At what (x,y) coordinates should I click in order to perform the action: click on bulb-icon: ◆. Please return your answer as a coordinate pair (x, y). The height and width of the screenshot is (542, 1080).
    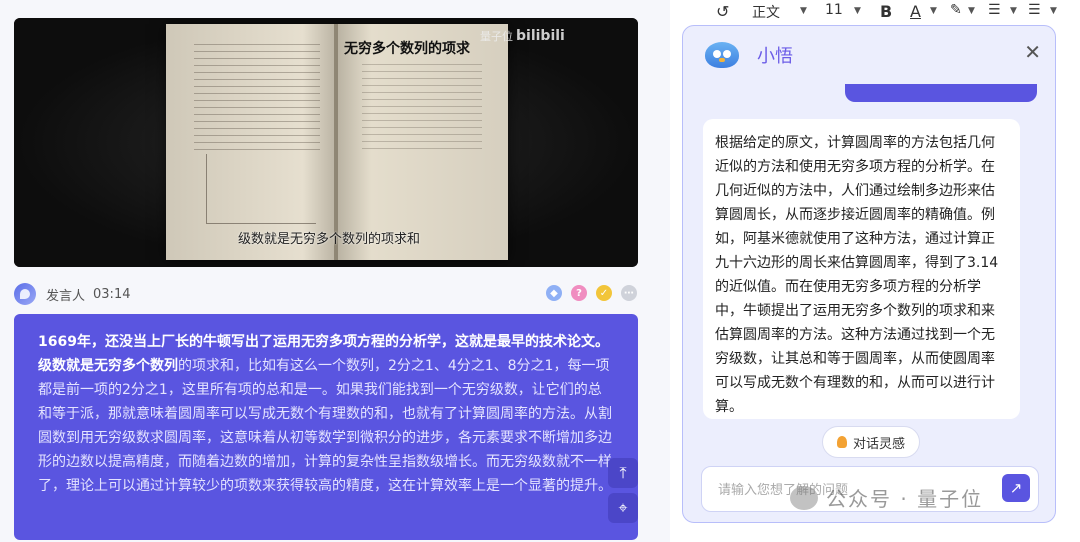
    Looking at the image, I should click on (554, 293).